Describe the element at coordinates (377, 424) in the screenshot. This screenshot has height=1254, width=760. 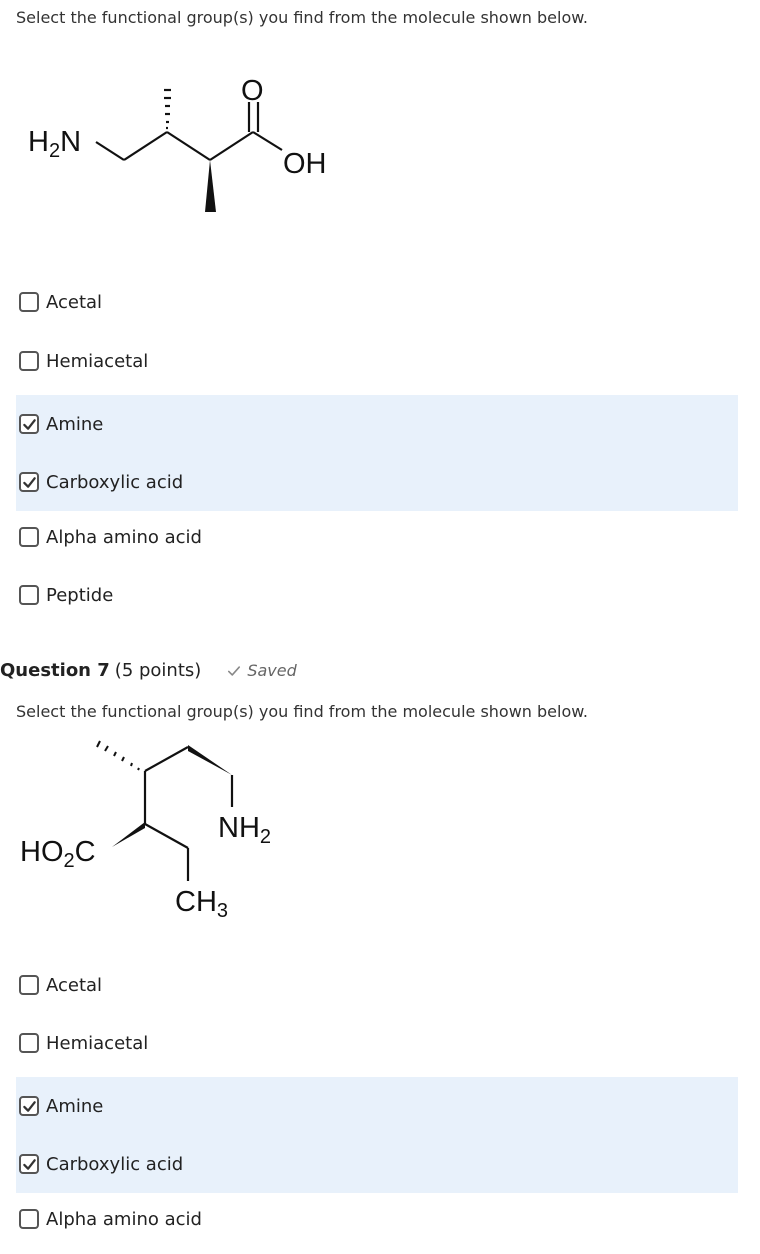
I see `q6-option-amine: Amine` at that location.